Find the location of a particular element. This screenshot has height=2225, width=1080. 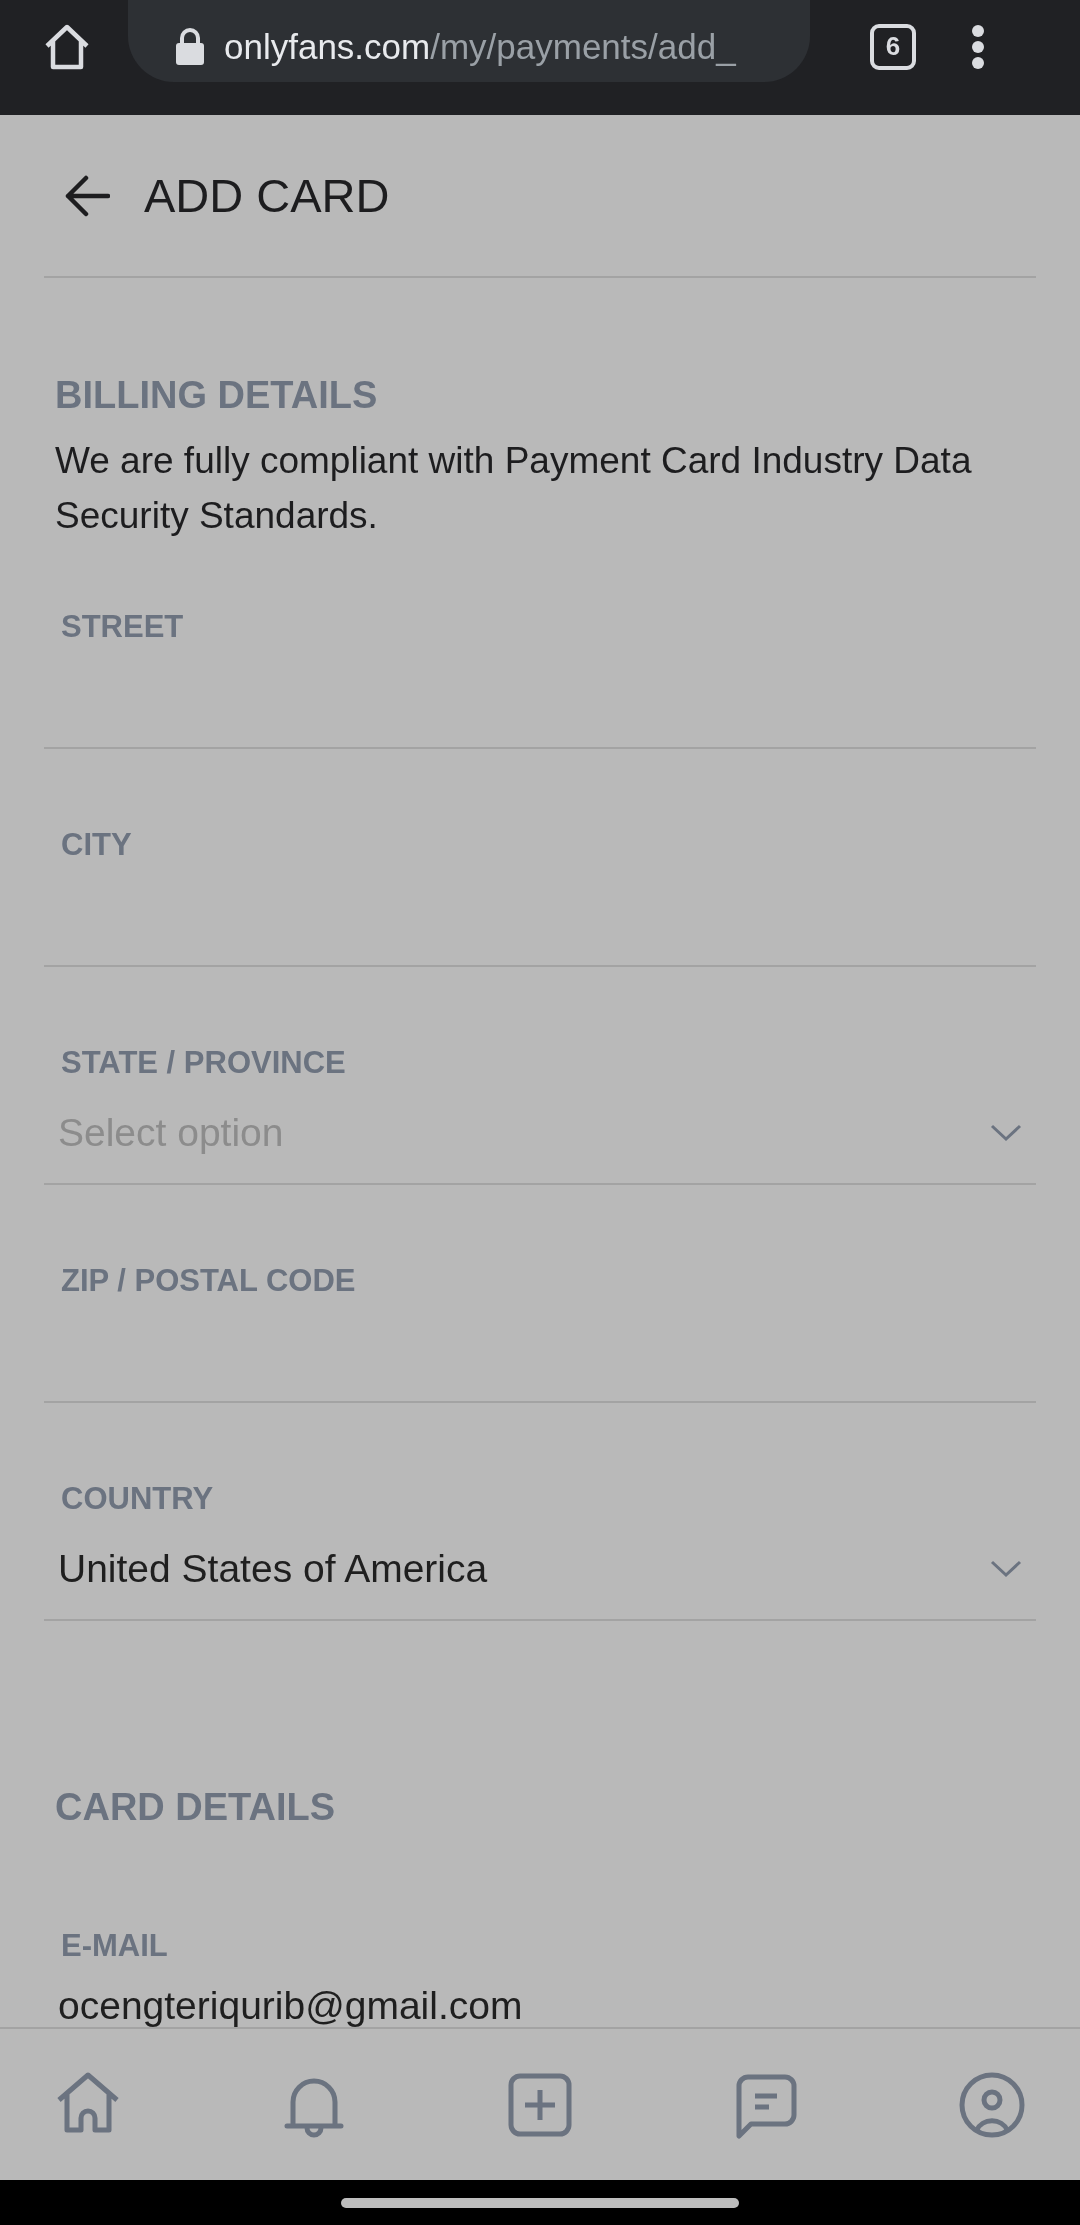

section-heading: CARD DETAILS is located at coordinates (196, 1807).